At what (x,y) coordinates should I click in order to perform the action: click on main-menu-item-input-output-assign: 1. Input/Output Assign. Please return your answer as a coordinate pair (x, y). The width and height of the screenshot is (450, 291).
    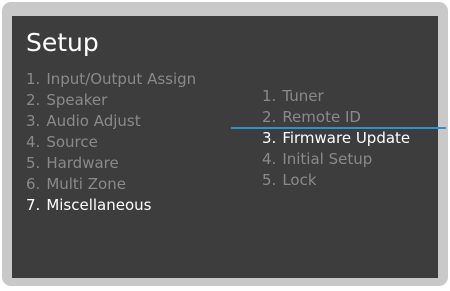
    Looking at the image, I should click on (111, 79).